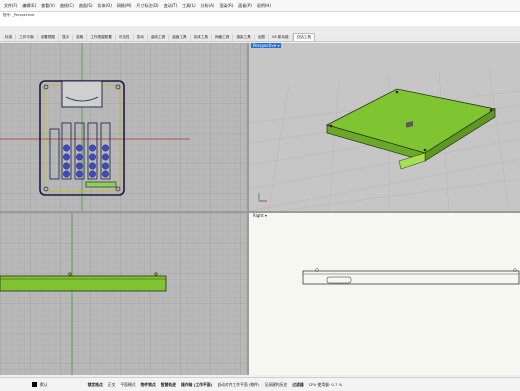 The image size is (520, 391). Describe the element at coordinates (141, 37) in the screenshot. I see `tab-transform: 变动` at that location.